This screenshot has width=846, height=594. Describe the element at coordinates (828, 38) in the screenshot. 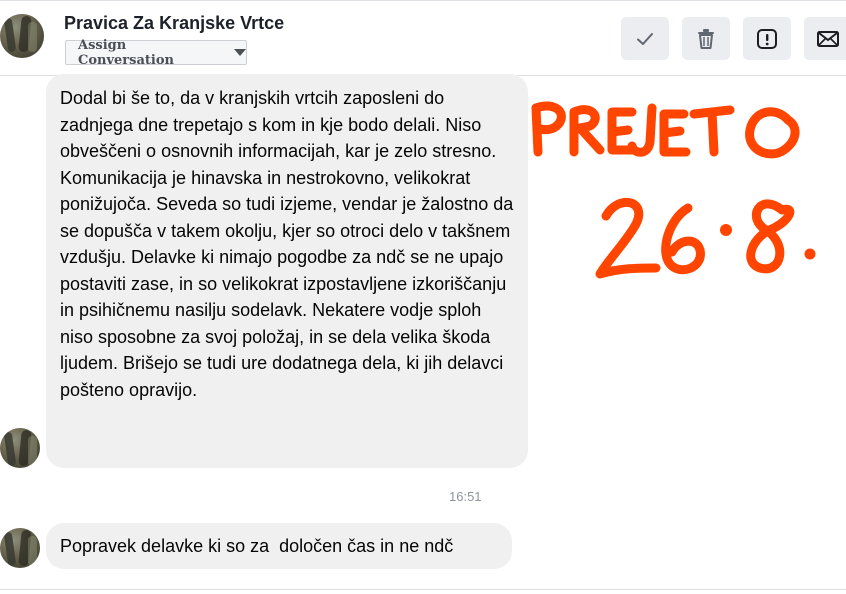

I see `envelope-icon` at that location.